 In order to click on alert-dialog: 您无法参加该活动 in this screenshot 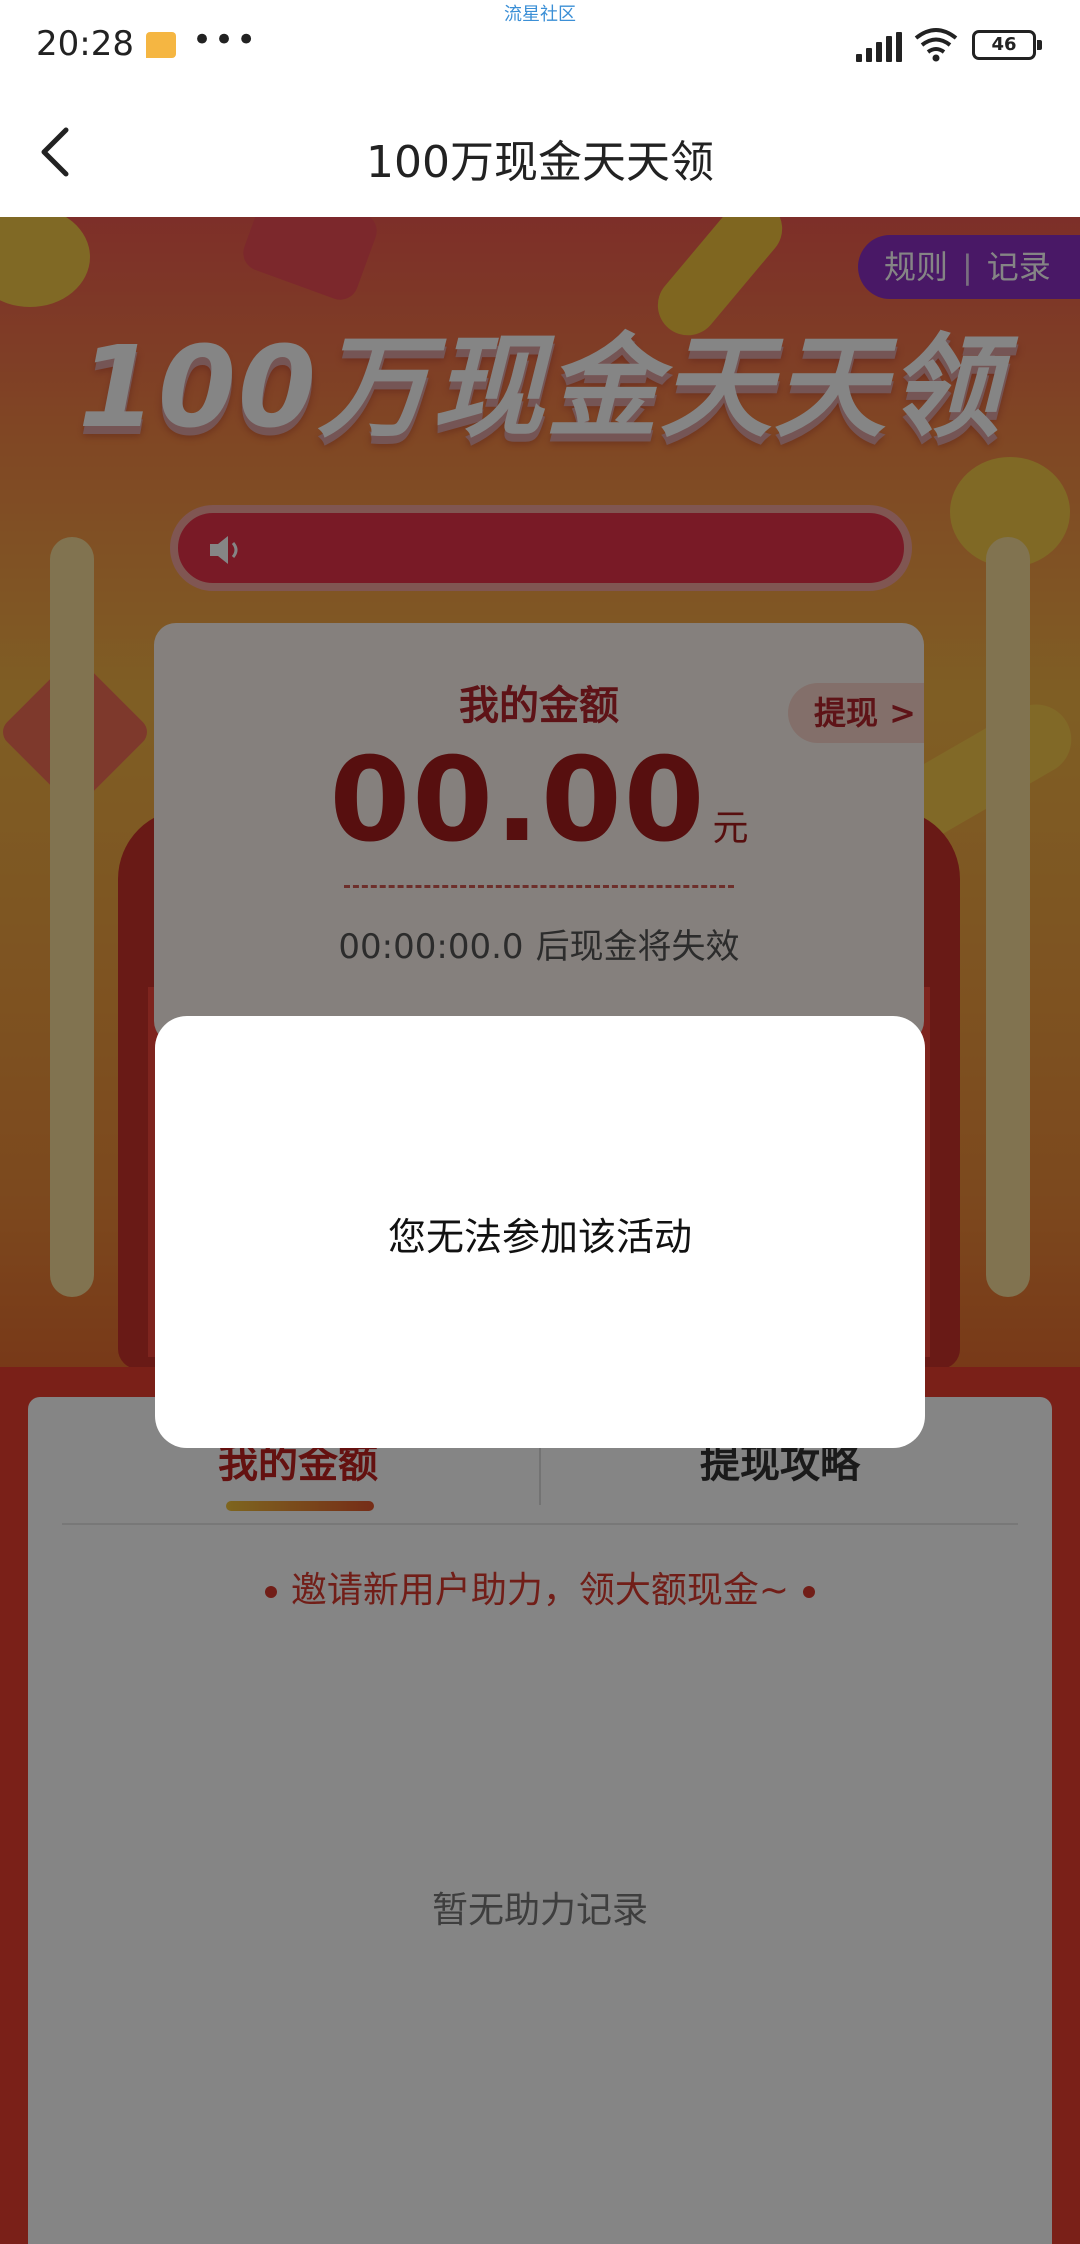, I will do `click(540, 1232)`.